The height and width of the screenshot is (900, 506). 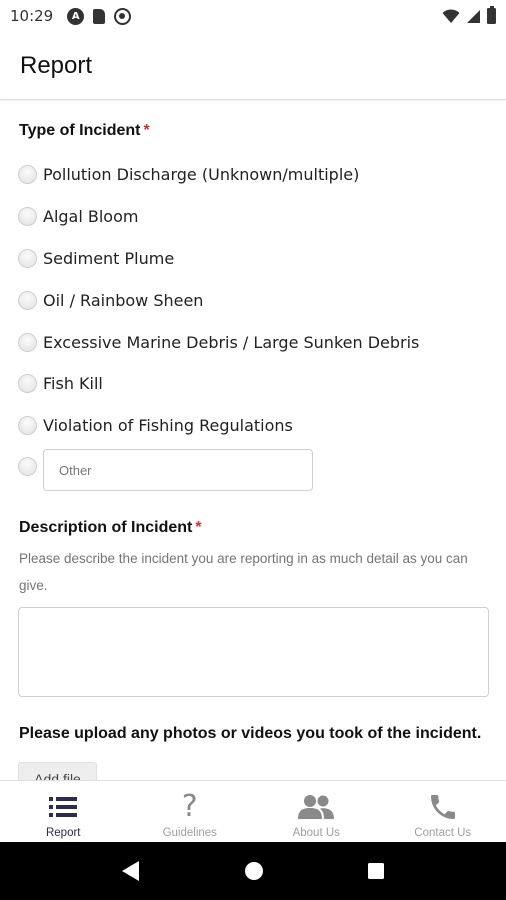 What do you see at coordinates (376, 871) in the screenshot?
I see `recents-icon` at bounding box center [376, 871].